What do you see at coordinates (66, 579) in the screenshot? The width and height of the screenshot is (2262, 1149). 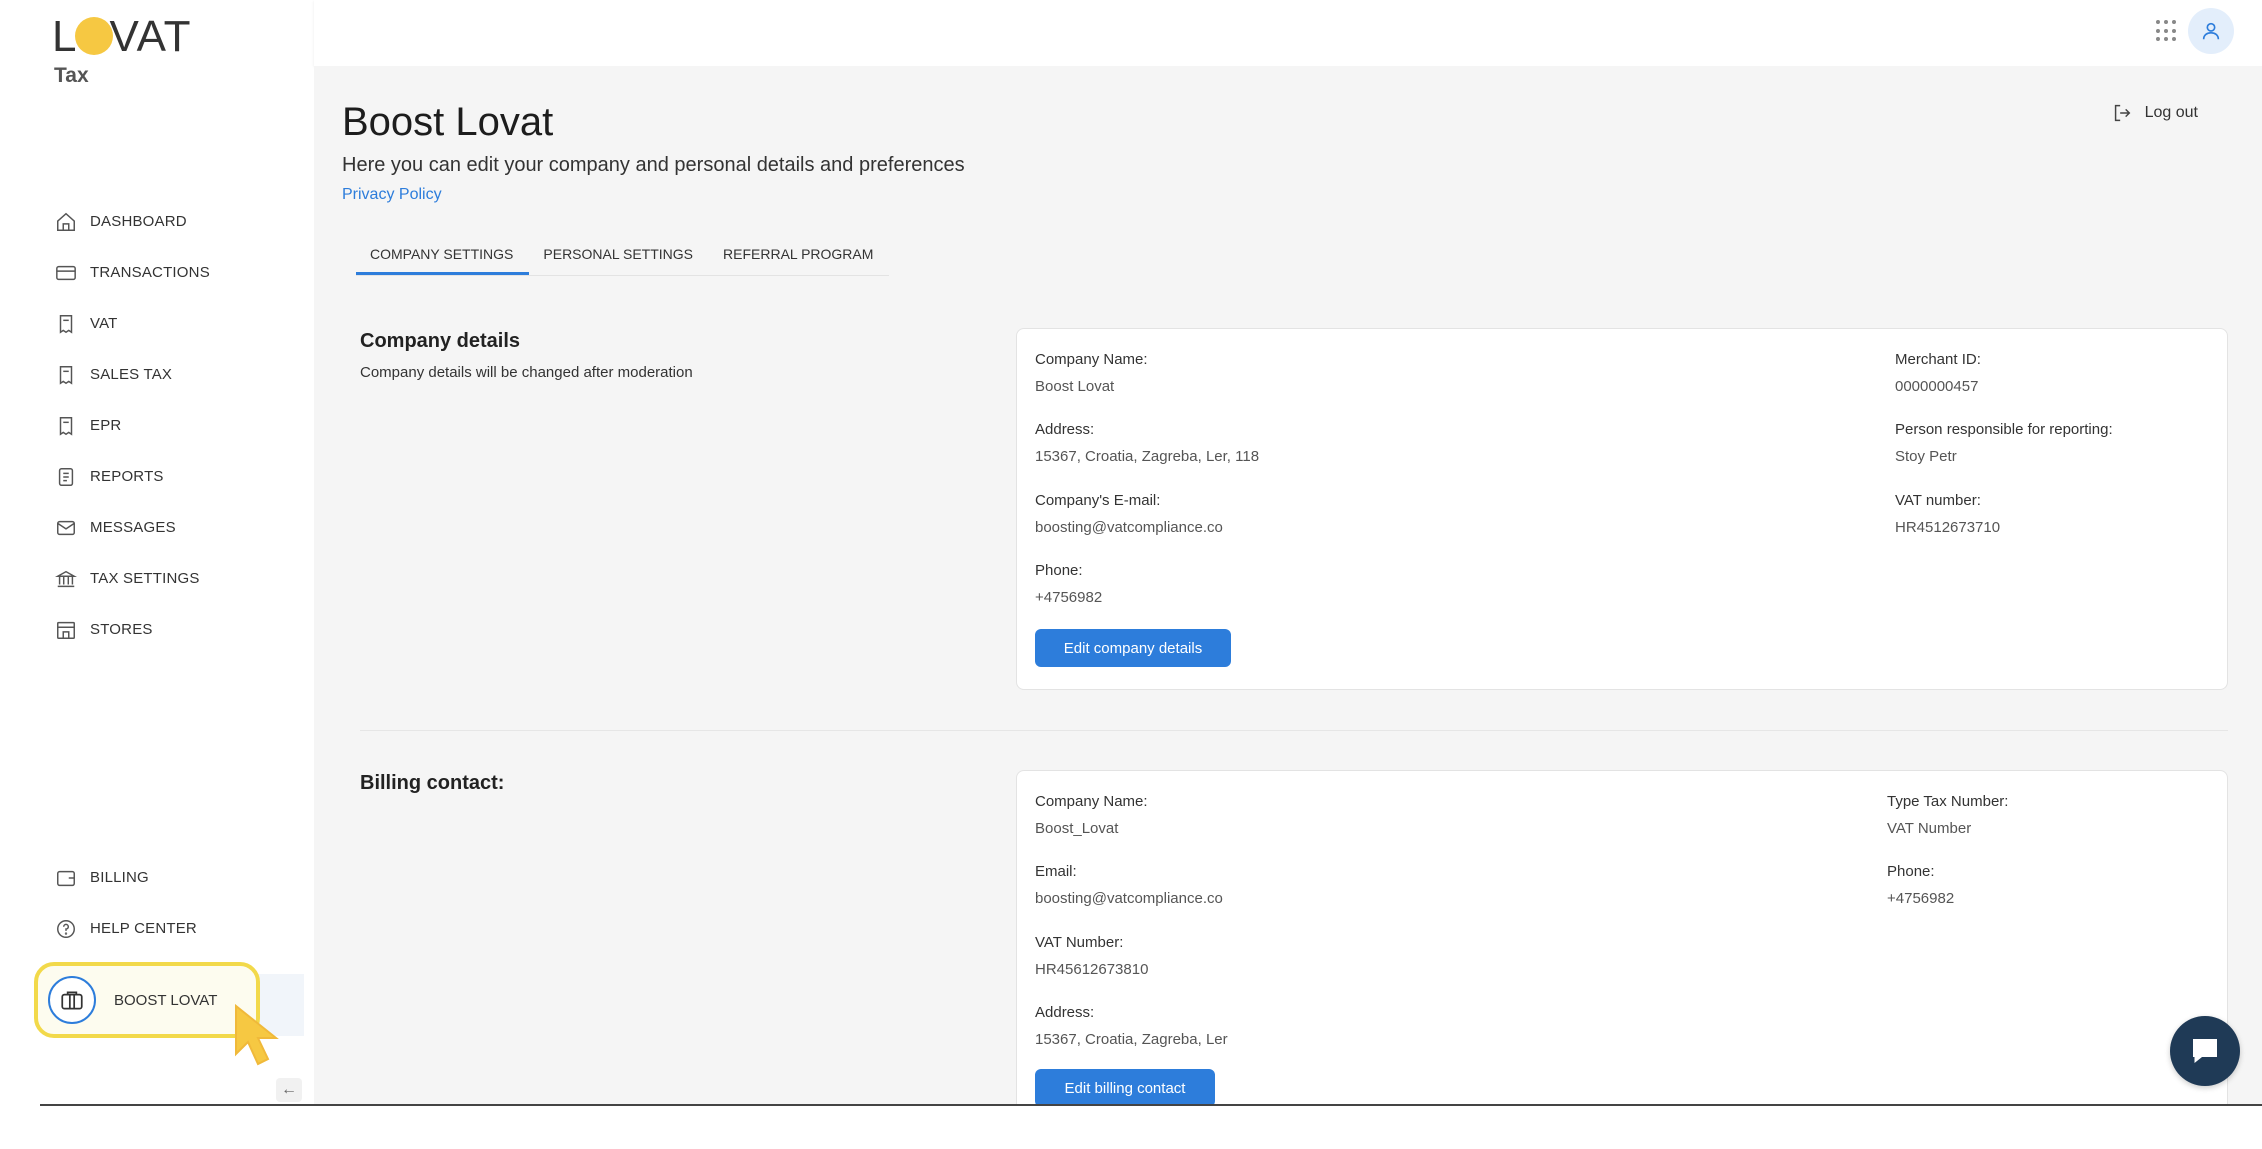 I see `bank-icon` at bounding box center [66, 579].